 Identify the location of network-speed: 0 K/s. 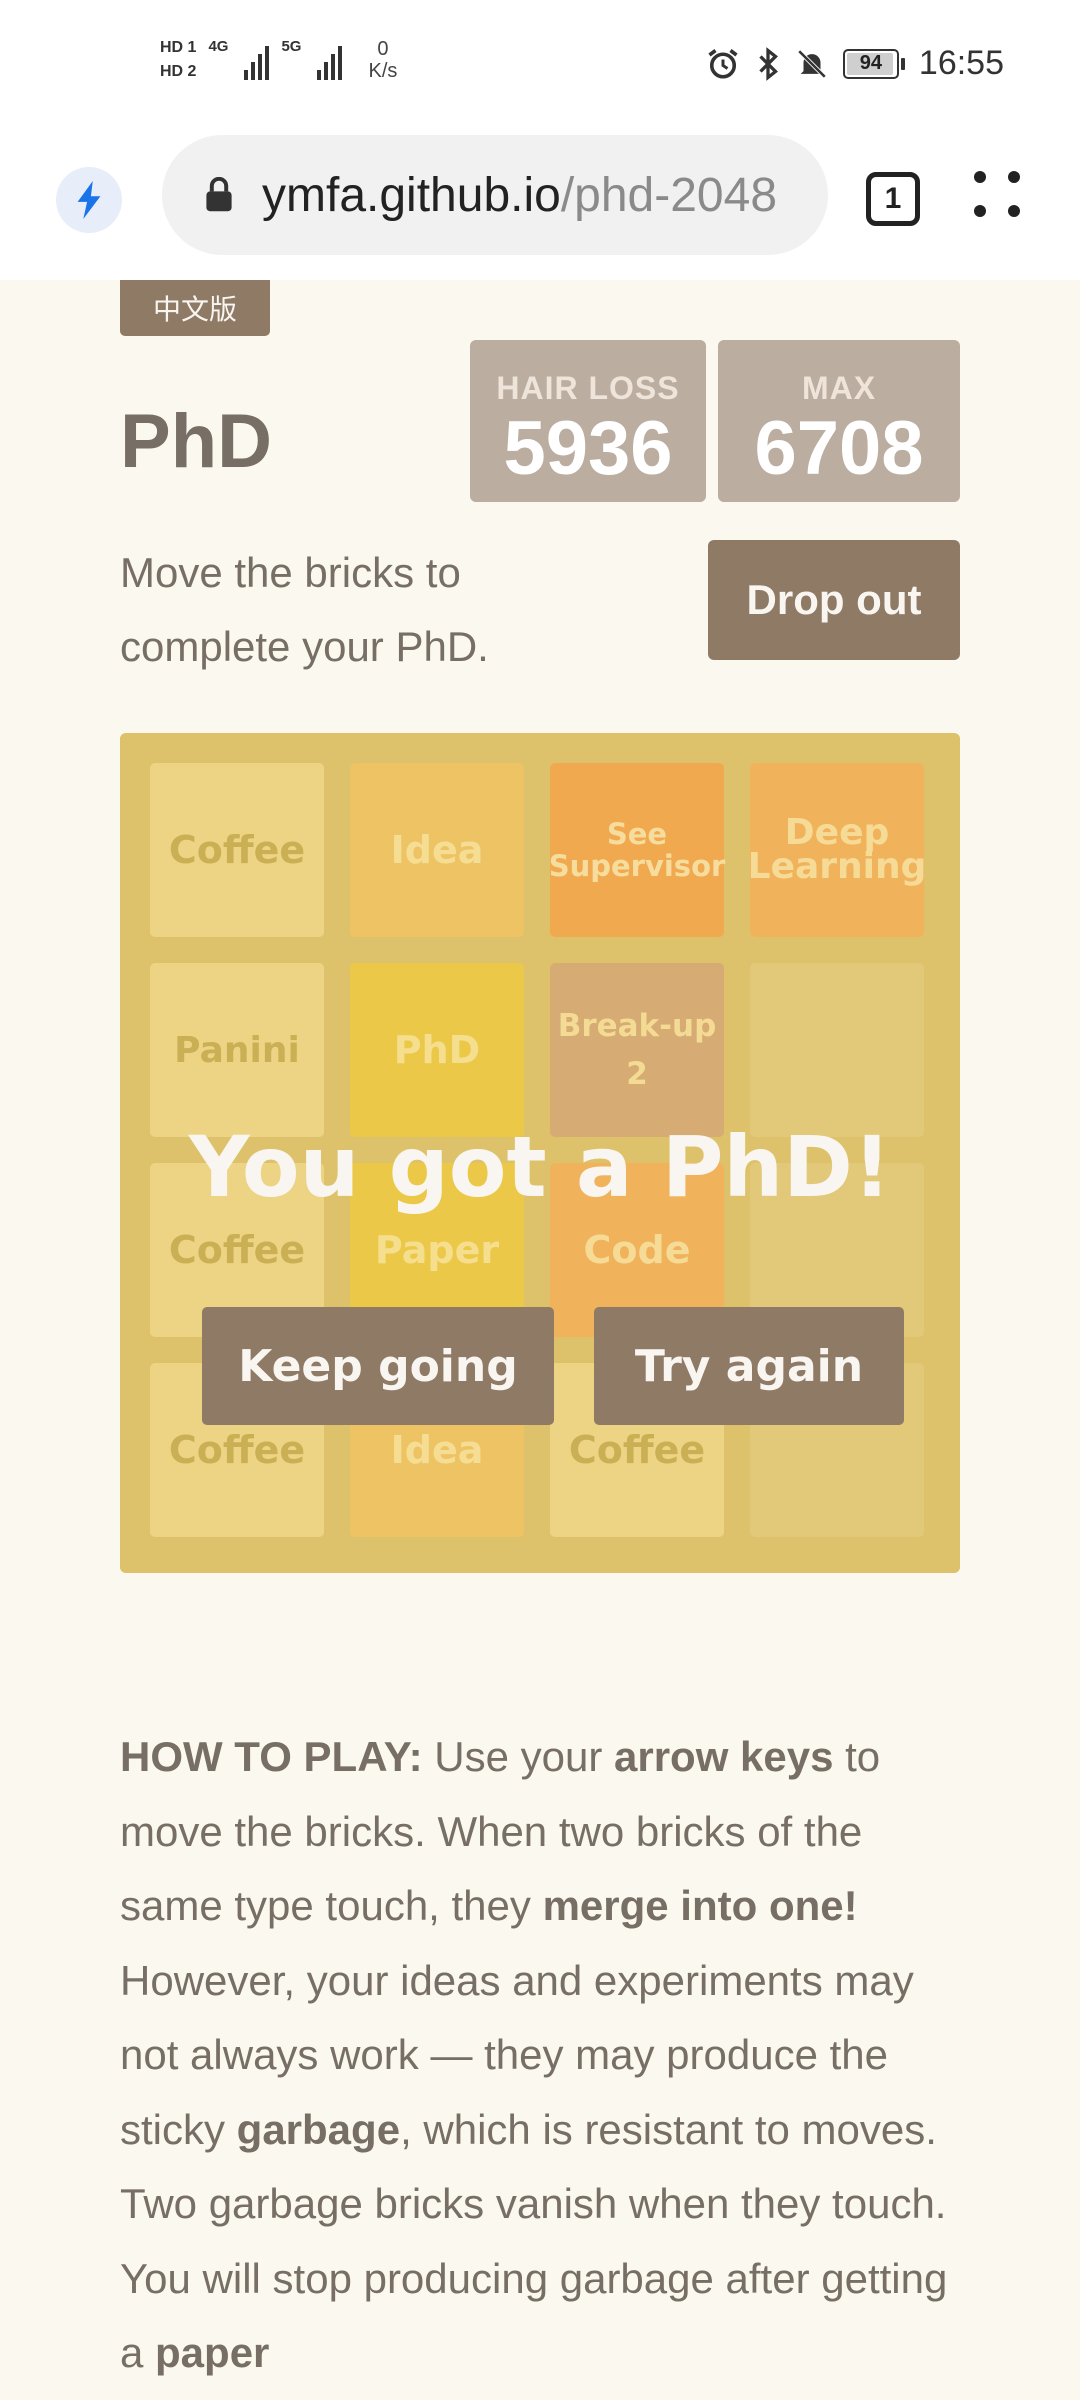
(382, 60).